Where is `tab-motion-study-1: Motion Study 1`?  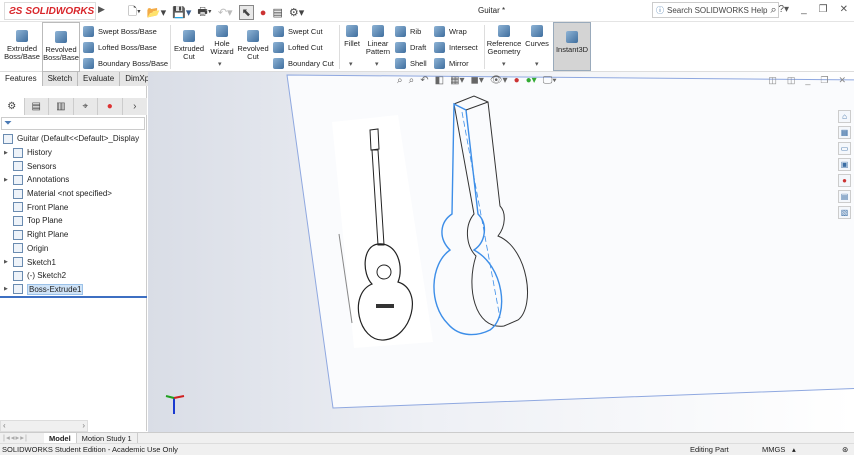
tab-motion-study-1: Motion Study 1 is located at coordinates (107, 438).